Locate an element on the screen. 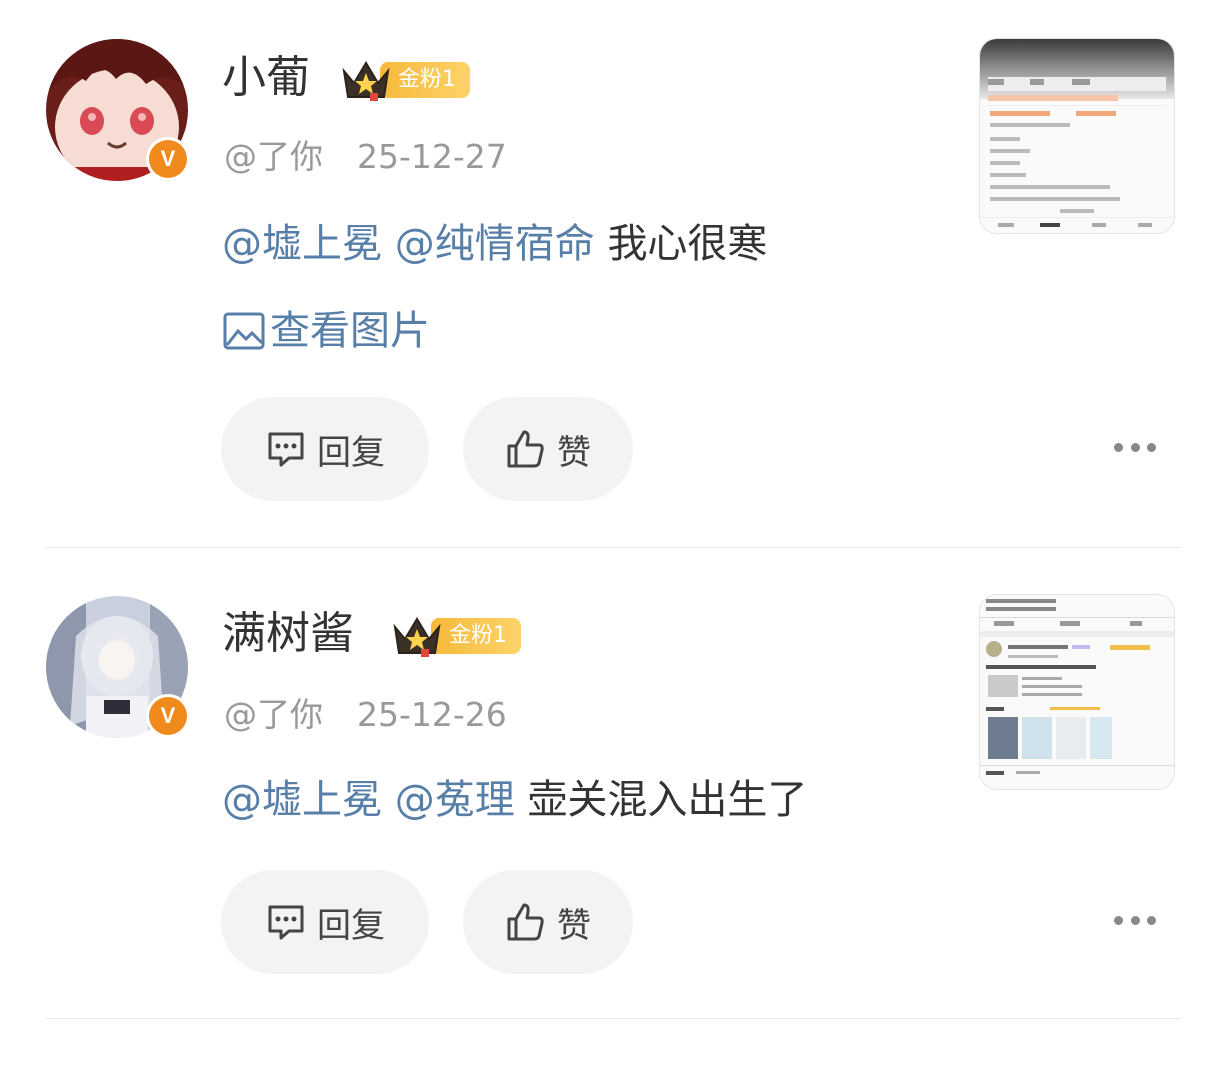 Image resolution: width=1220 pixels, height=1086 pixels. image-icon is located at coordinates (244, 331).